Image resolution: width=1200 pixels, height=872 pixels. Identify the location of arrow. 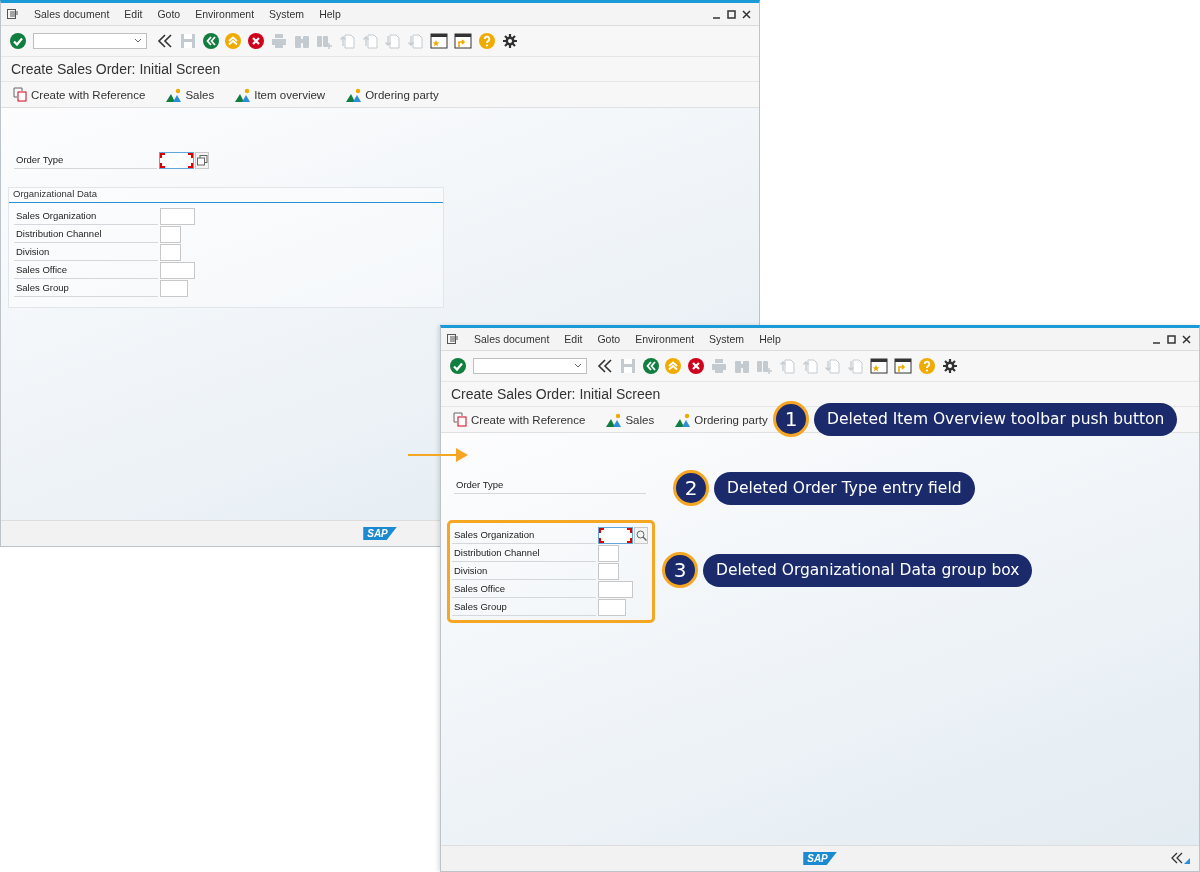
(438, 455).